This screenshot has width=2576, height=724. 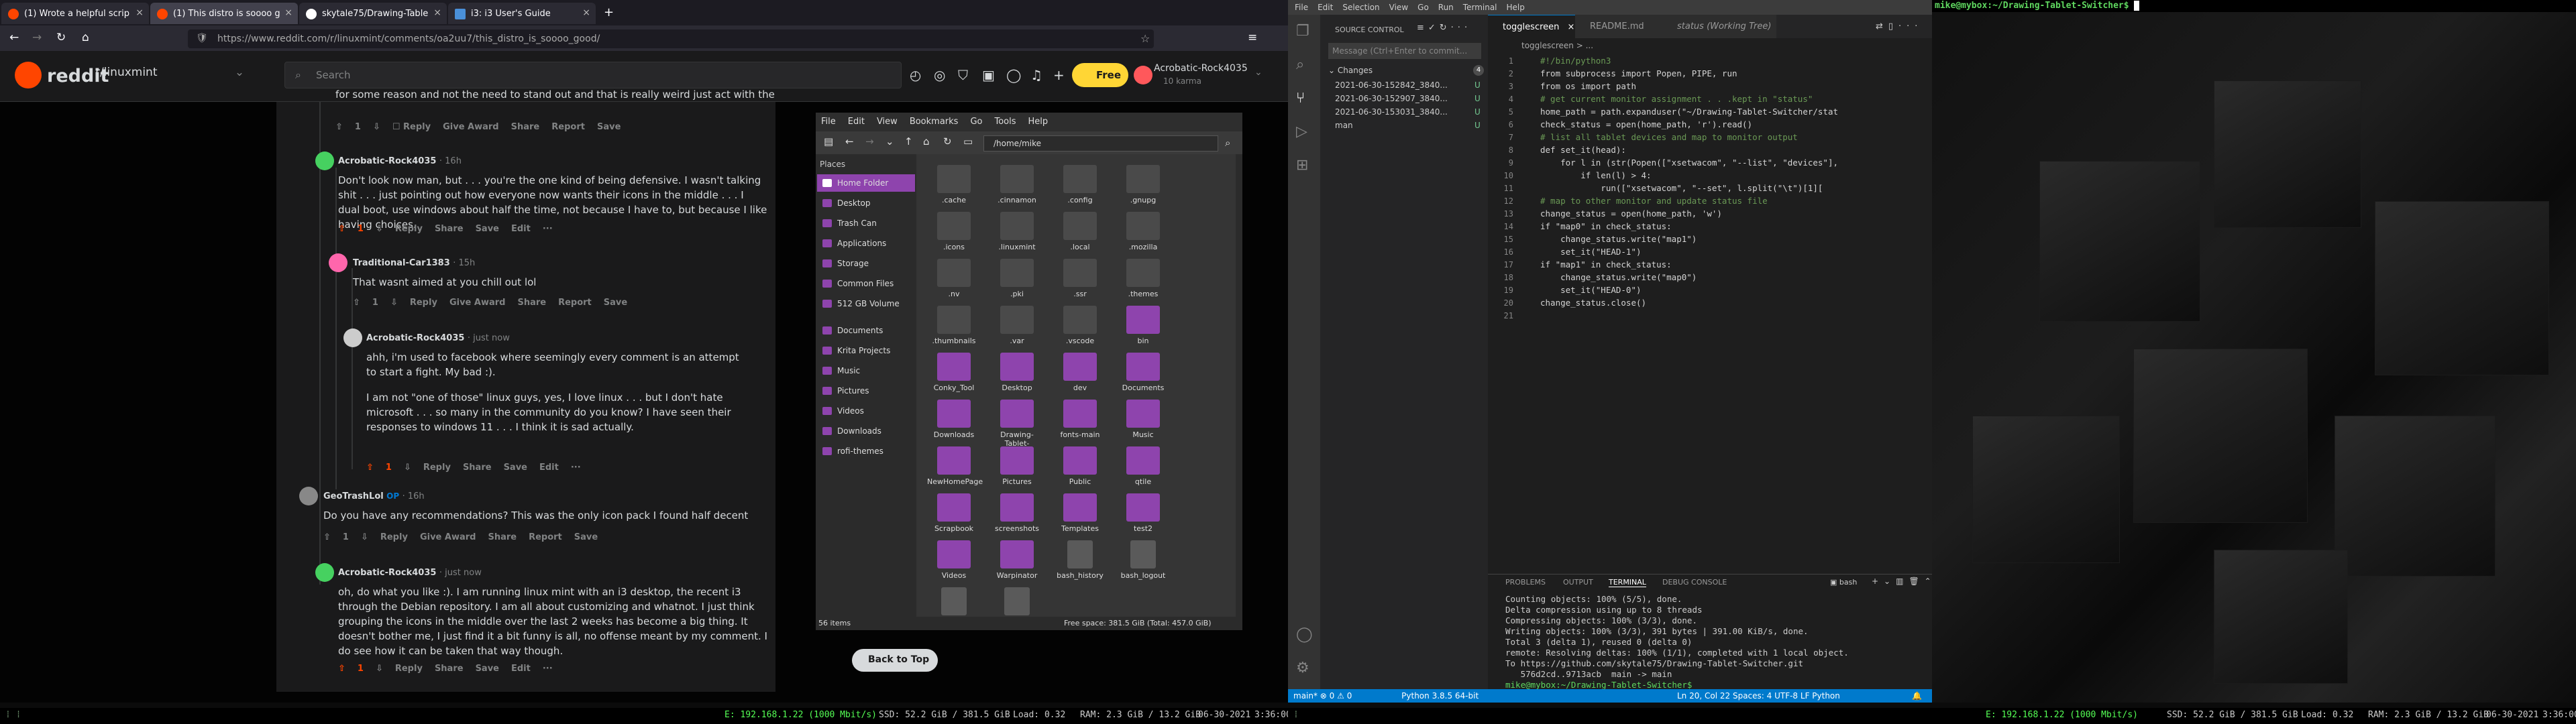 What do you see at coordinates (866, 283) in the screenshot?
I see `sidebar-item-place: Common Files` at bounding box center [866, 283].